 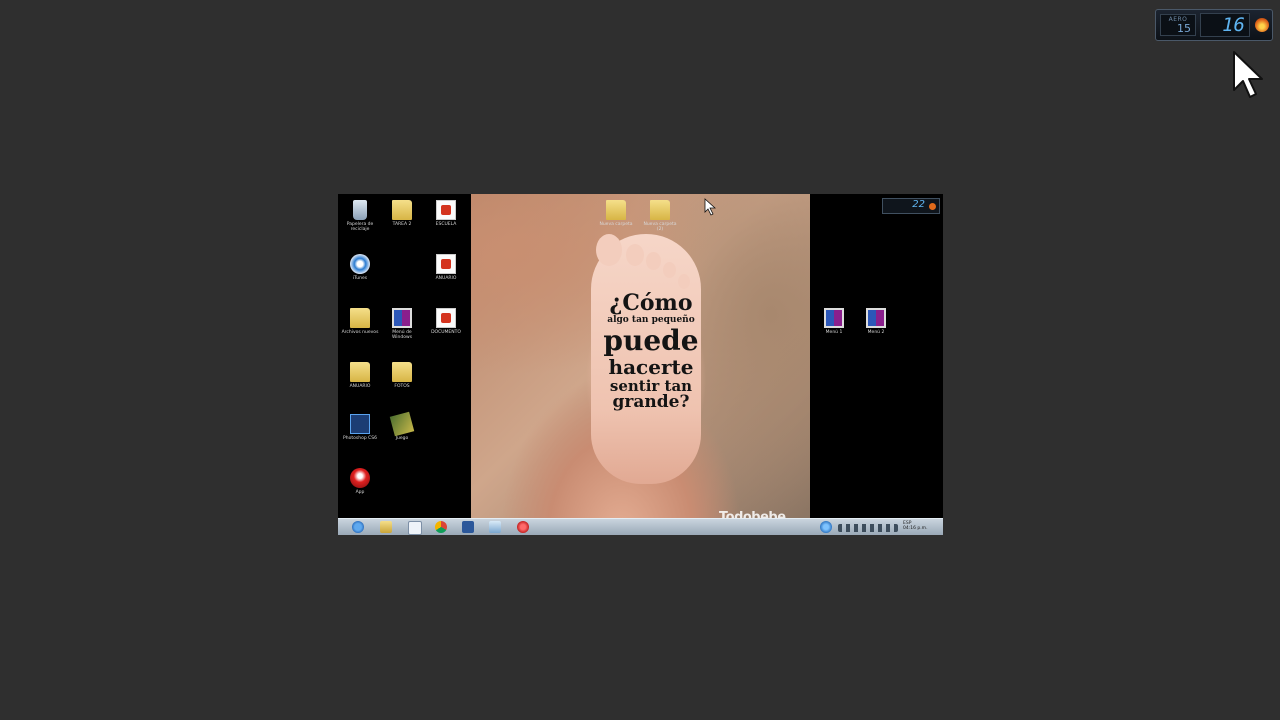 What do you see at coordinates (616, 224) in the screenshot?
I see `icon-label: Nueva carpeta` at bounding box center [616, 224].